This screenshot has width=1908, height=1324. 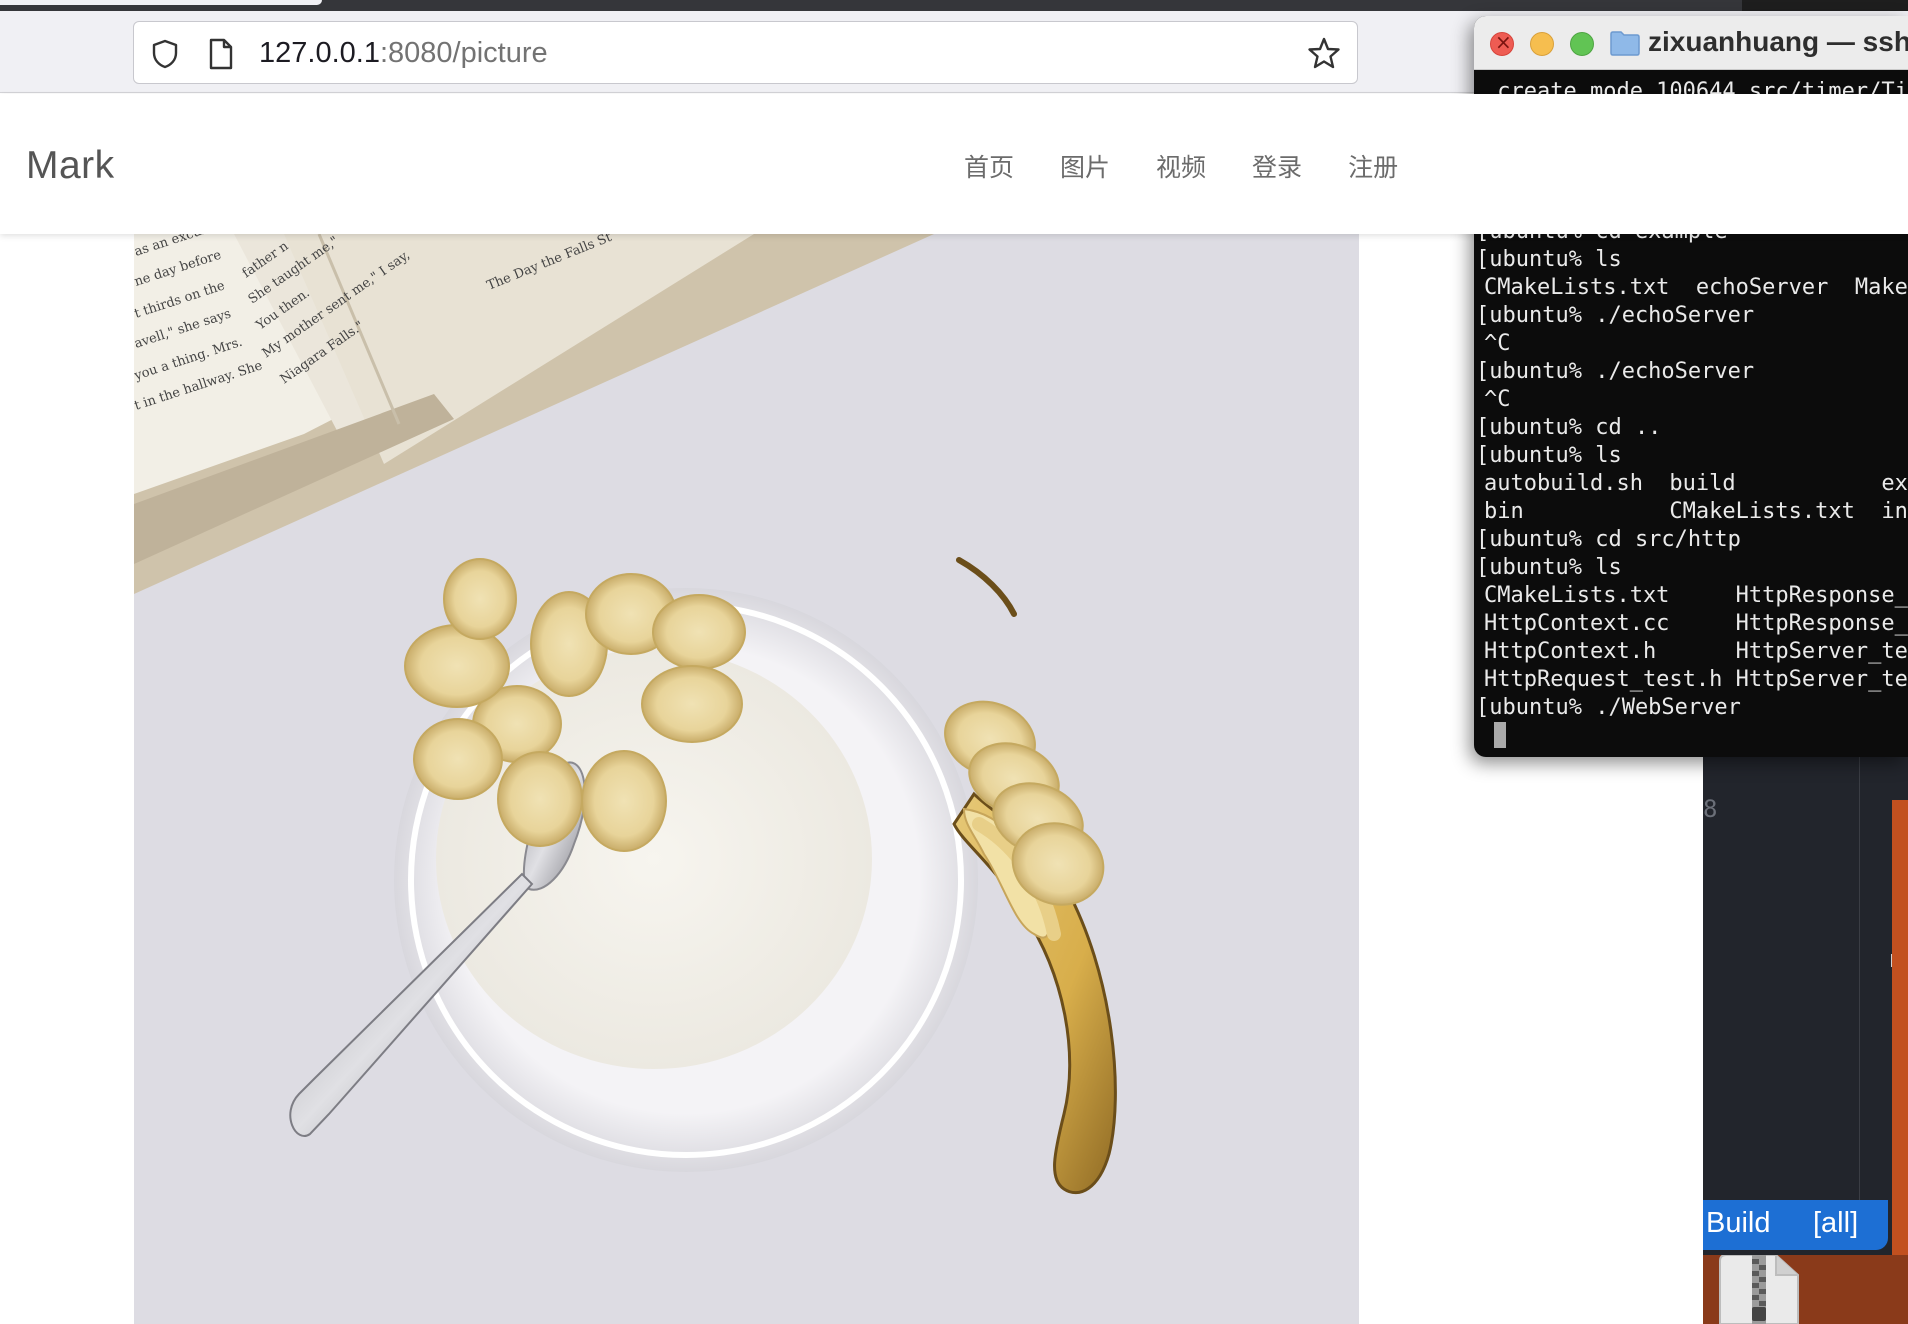 I want to click on terminal-cursor-line, so click(x=1696, y=736).